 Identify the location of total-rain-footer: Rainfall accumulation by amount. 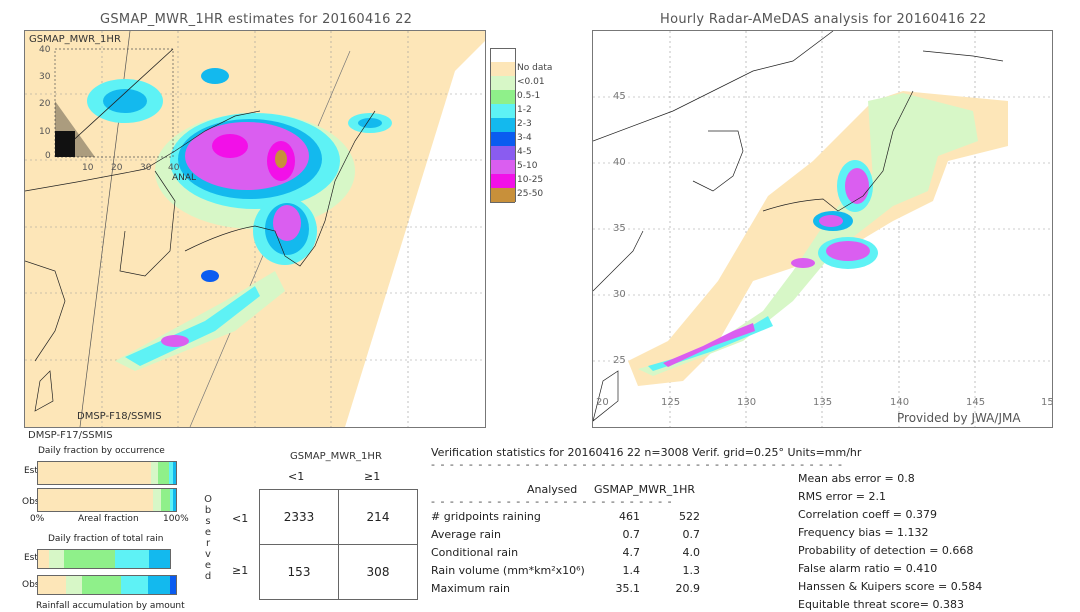
(110, 606).